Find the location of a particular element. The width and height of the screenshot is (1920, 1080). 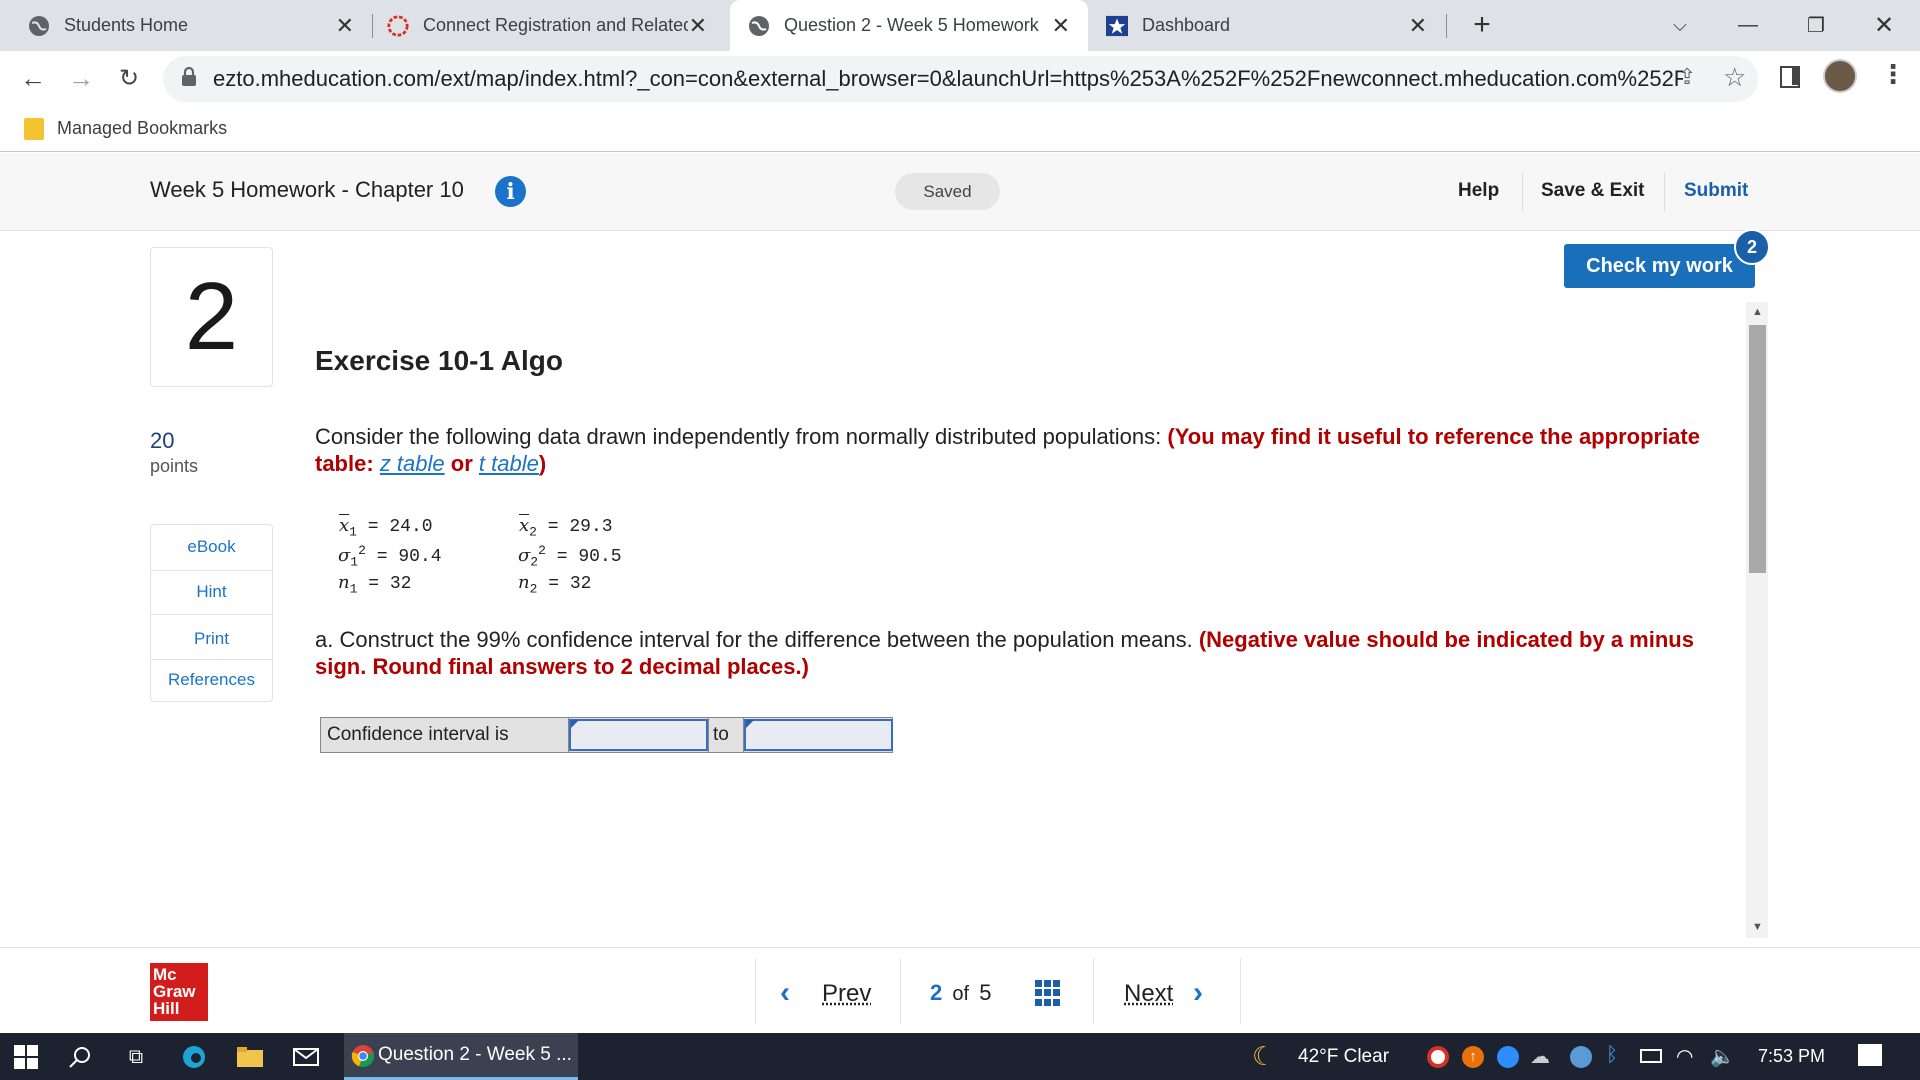

edge-icon is located at coordinates (194, 1057).